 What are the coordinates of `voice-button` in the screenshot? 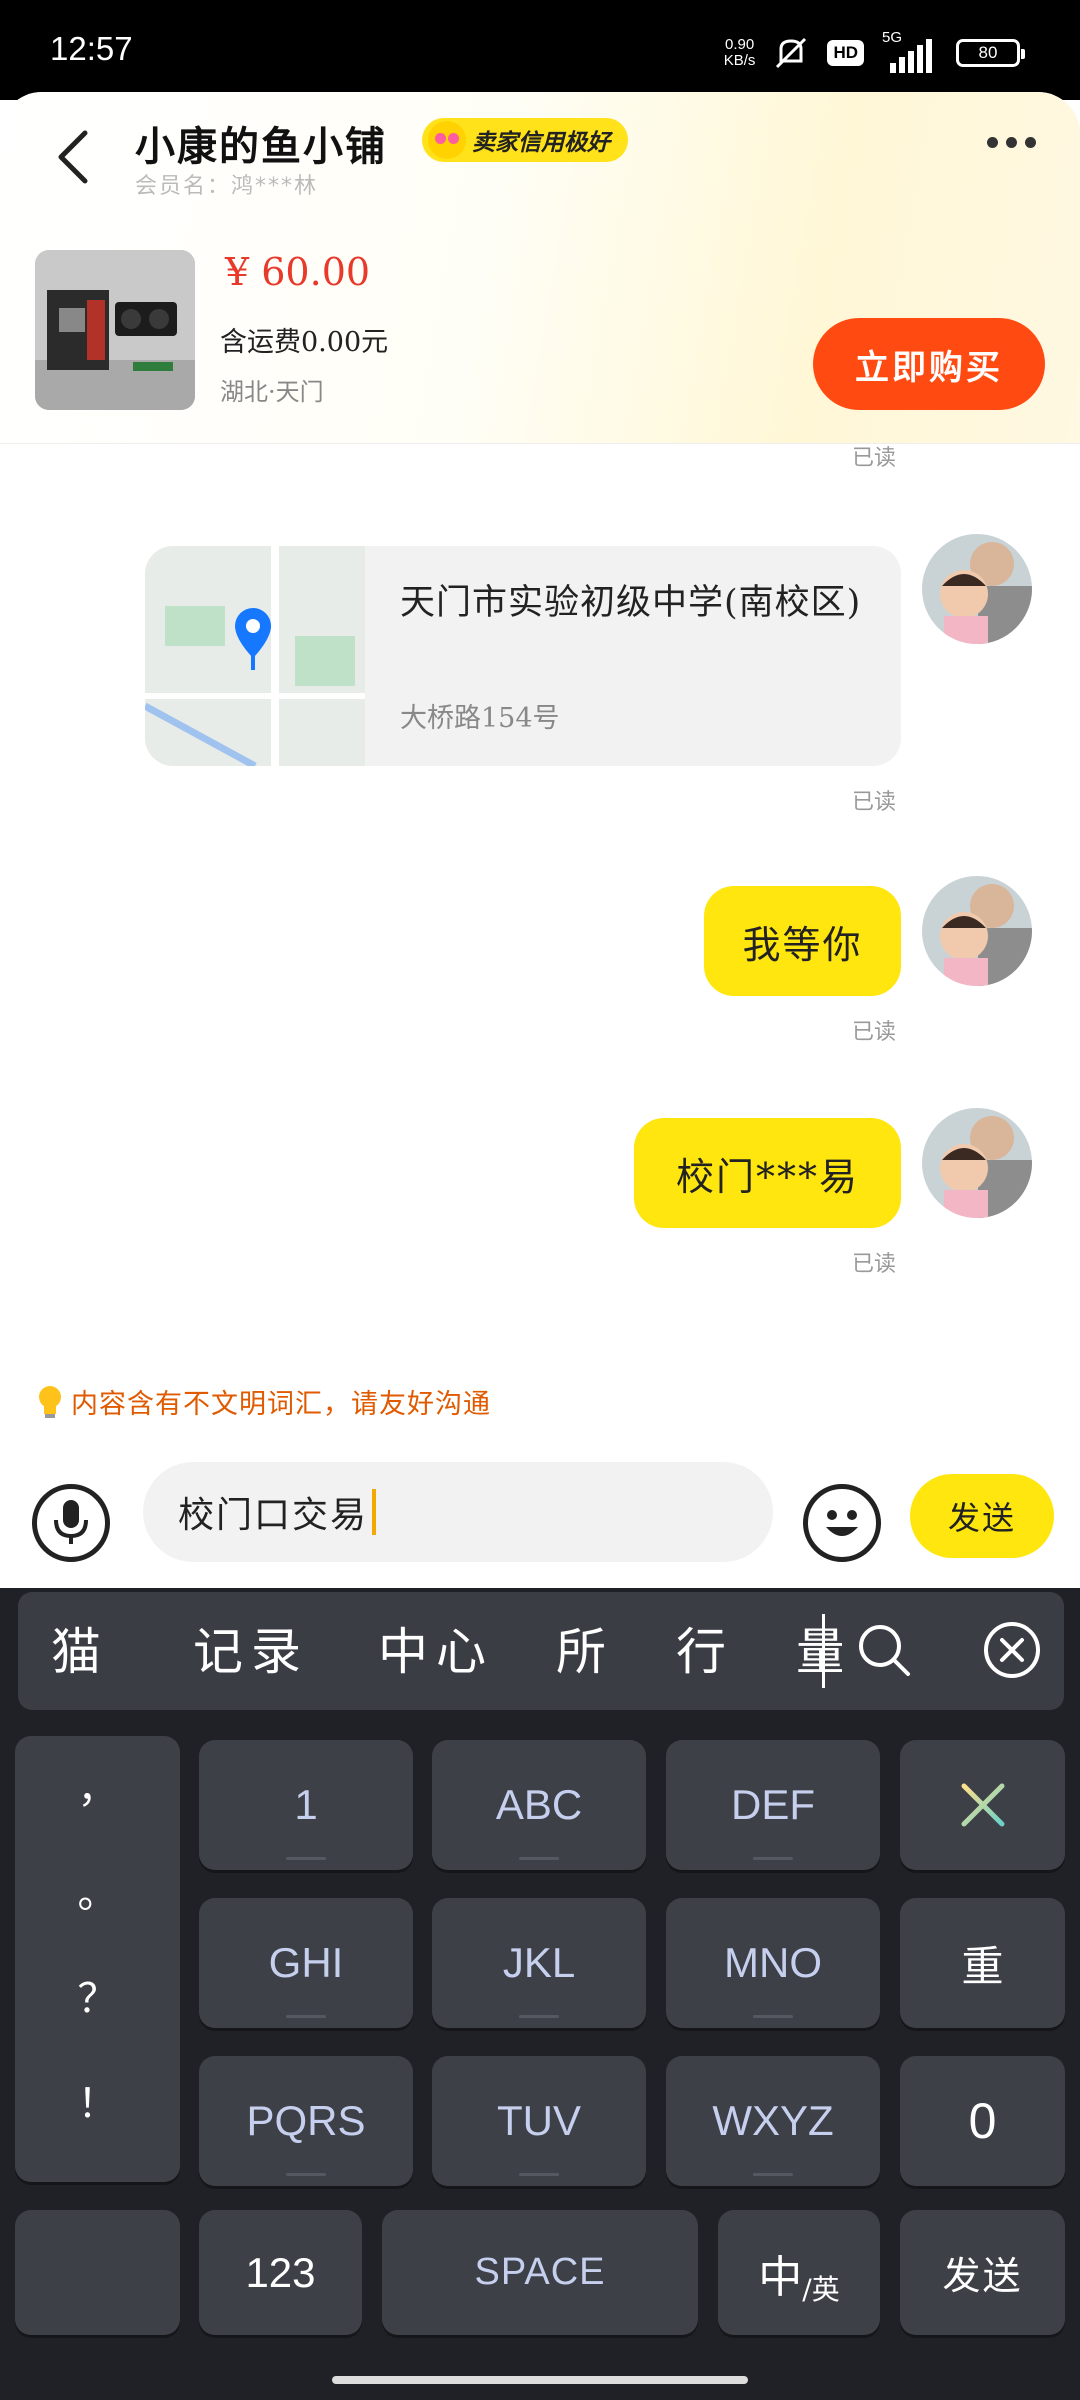 It's located at (71, 1523).